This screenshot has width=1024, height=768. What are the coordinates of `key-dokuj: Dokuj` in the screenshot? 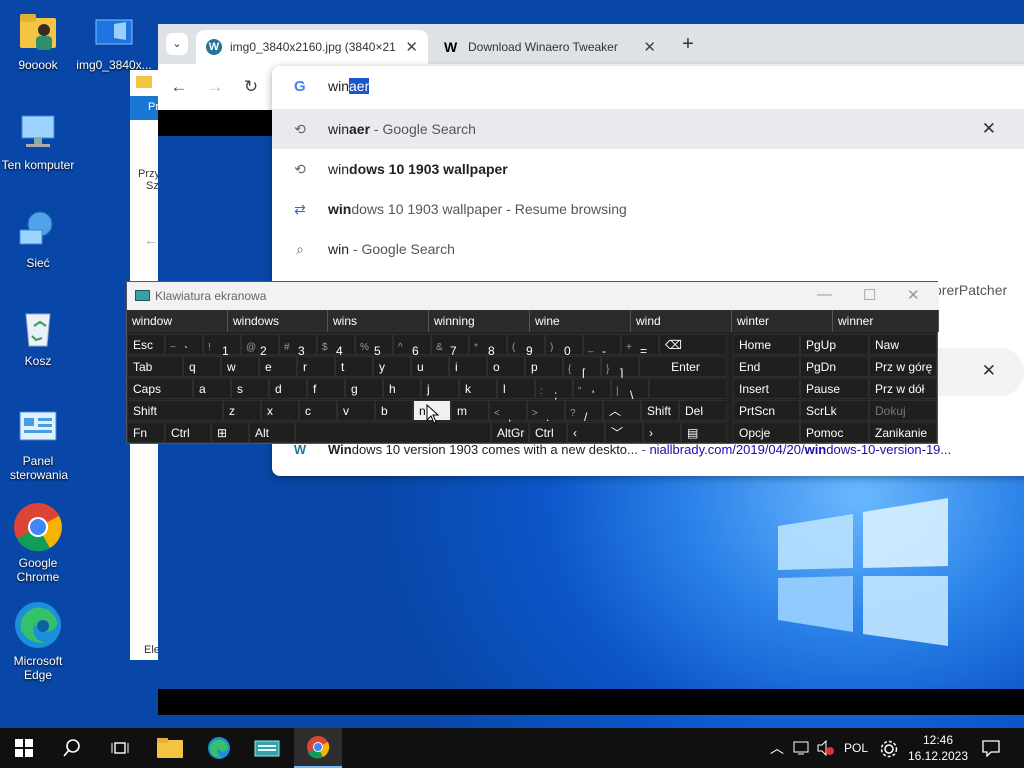 It's located at (903, 410).